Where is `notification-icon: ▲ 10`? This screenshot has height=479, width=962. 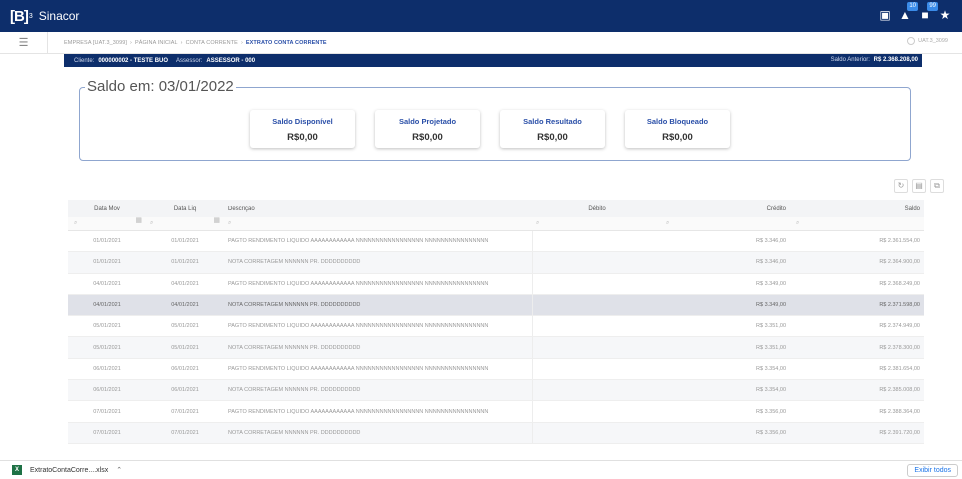 notification-icon: ▲ 10 is located at coordinates (908, 12).